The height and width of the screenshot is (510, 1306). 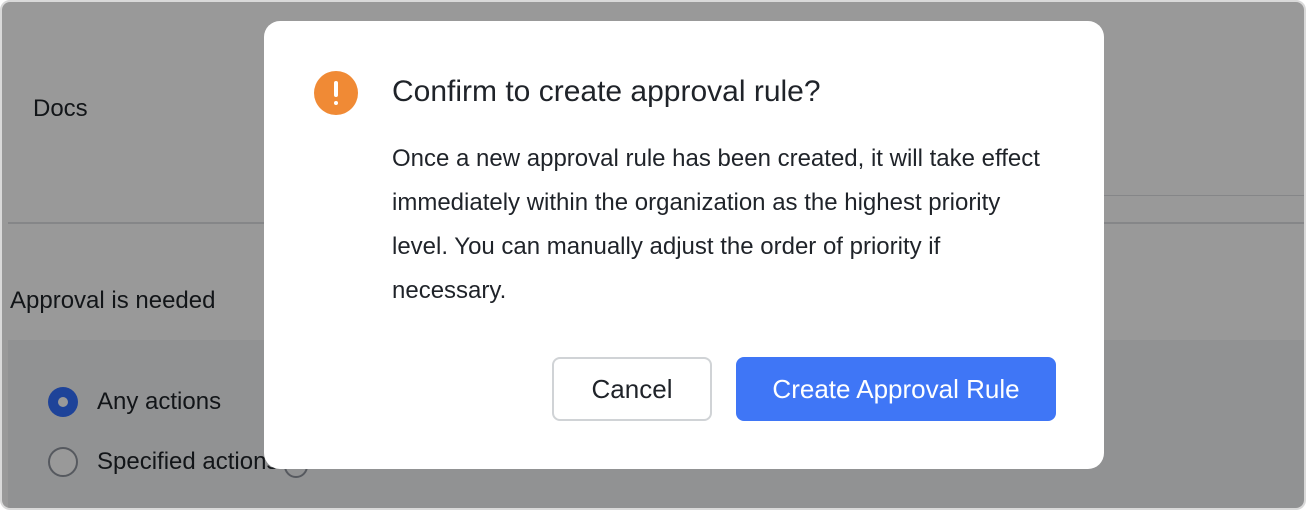 I want to click on cancel-button: Cancel, so click(x=632, y=389).